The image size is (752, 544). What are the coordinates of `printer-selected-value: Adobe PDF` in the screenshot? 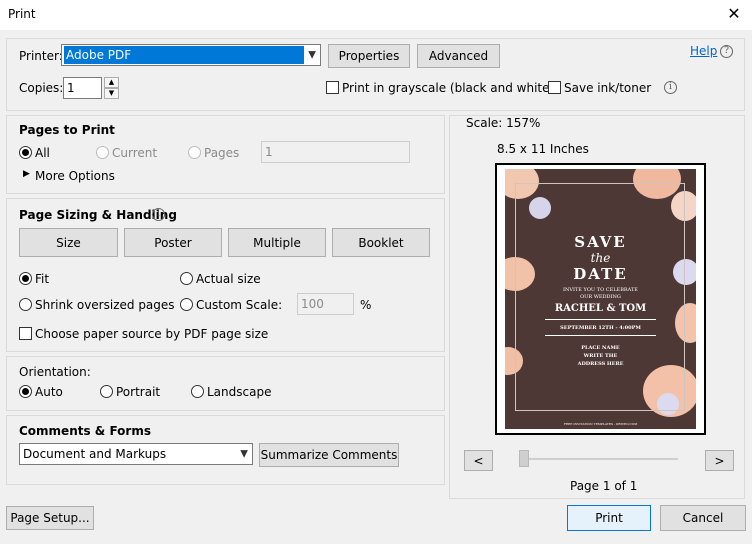 It's located at (184, 55).